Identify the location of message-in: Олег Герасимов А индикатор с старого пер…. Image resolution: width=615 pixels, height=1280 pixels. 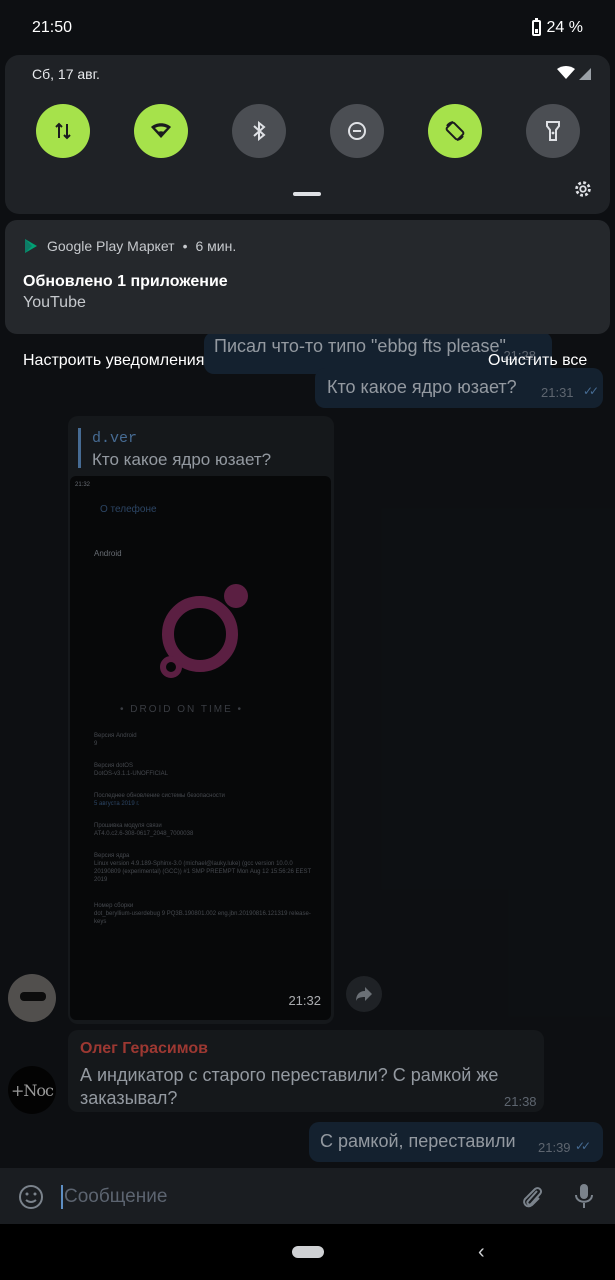
(306, 1071).